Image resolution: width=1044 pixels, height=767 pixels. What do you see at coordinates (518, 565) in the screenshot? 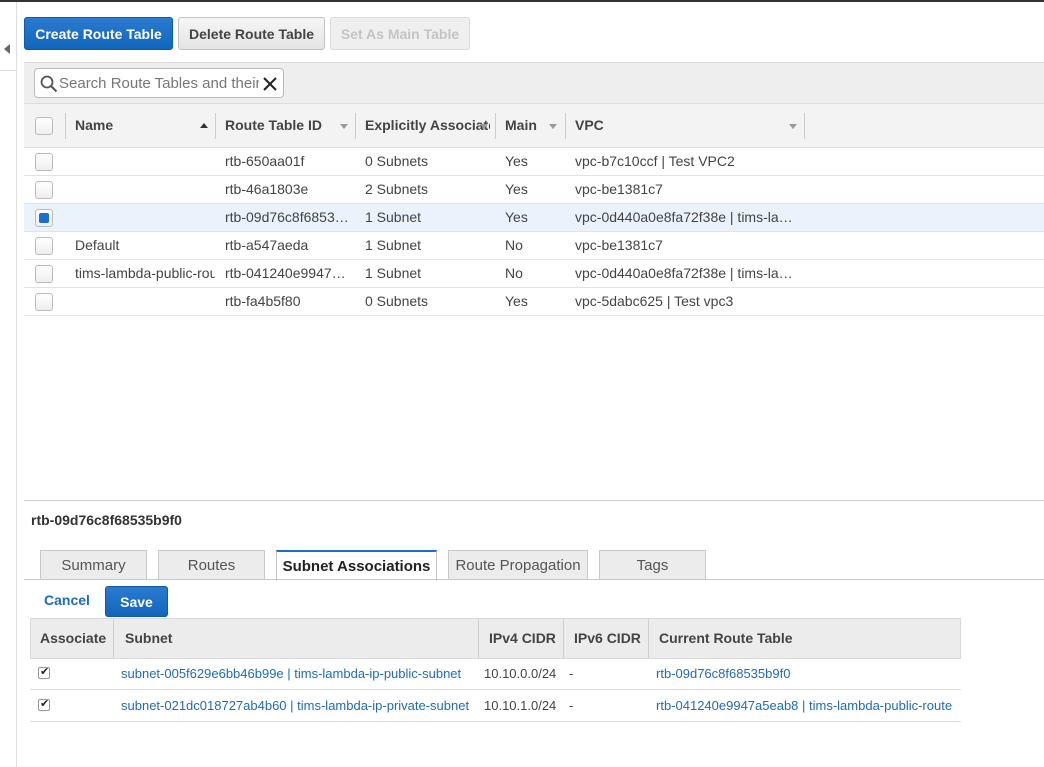
I see `tab-route-propagation: Route Propagation` at bounding box center [518, 565].